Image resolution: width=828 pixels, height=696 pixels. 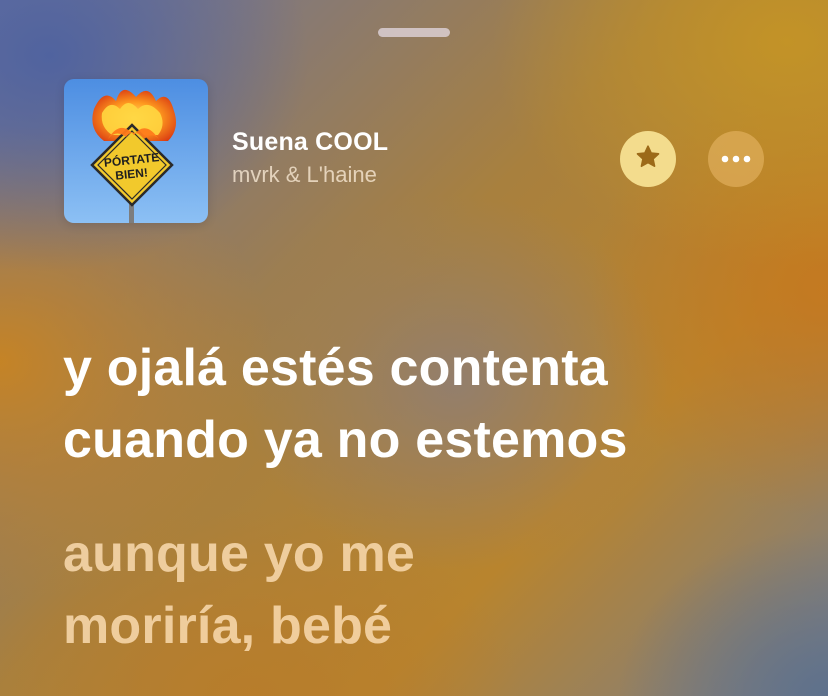 I want to click on lyric-line: y ojalá estés contenta, so click(x=423, y=368).